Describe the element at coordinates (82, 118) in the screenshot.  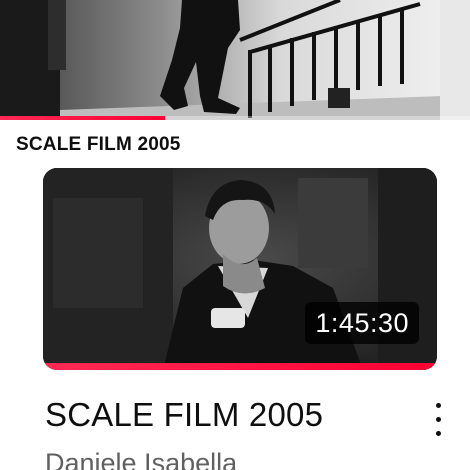
I see `top-video-progress-fill` at that location.